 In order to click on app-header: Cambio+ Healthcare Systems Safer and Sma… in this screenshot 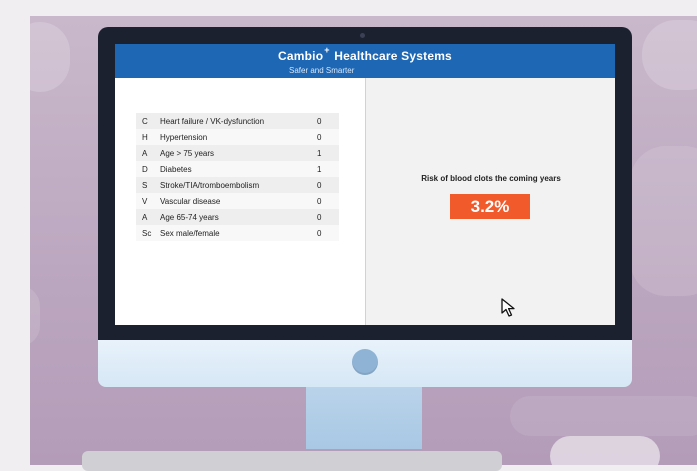, I will do `click(365, 61)`.